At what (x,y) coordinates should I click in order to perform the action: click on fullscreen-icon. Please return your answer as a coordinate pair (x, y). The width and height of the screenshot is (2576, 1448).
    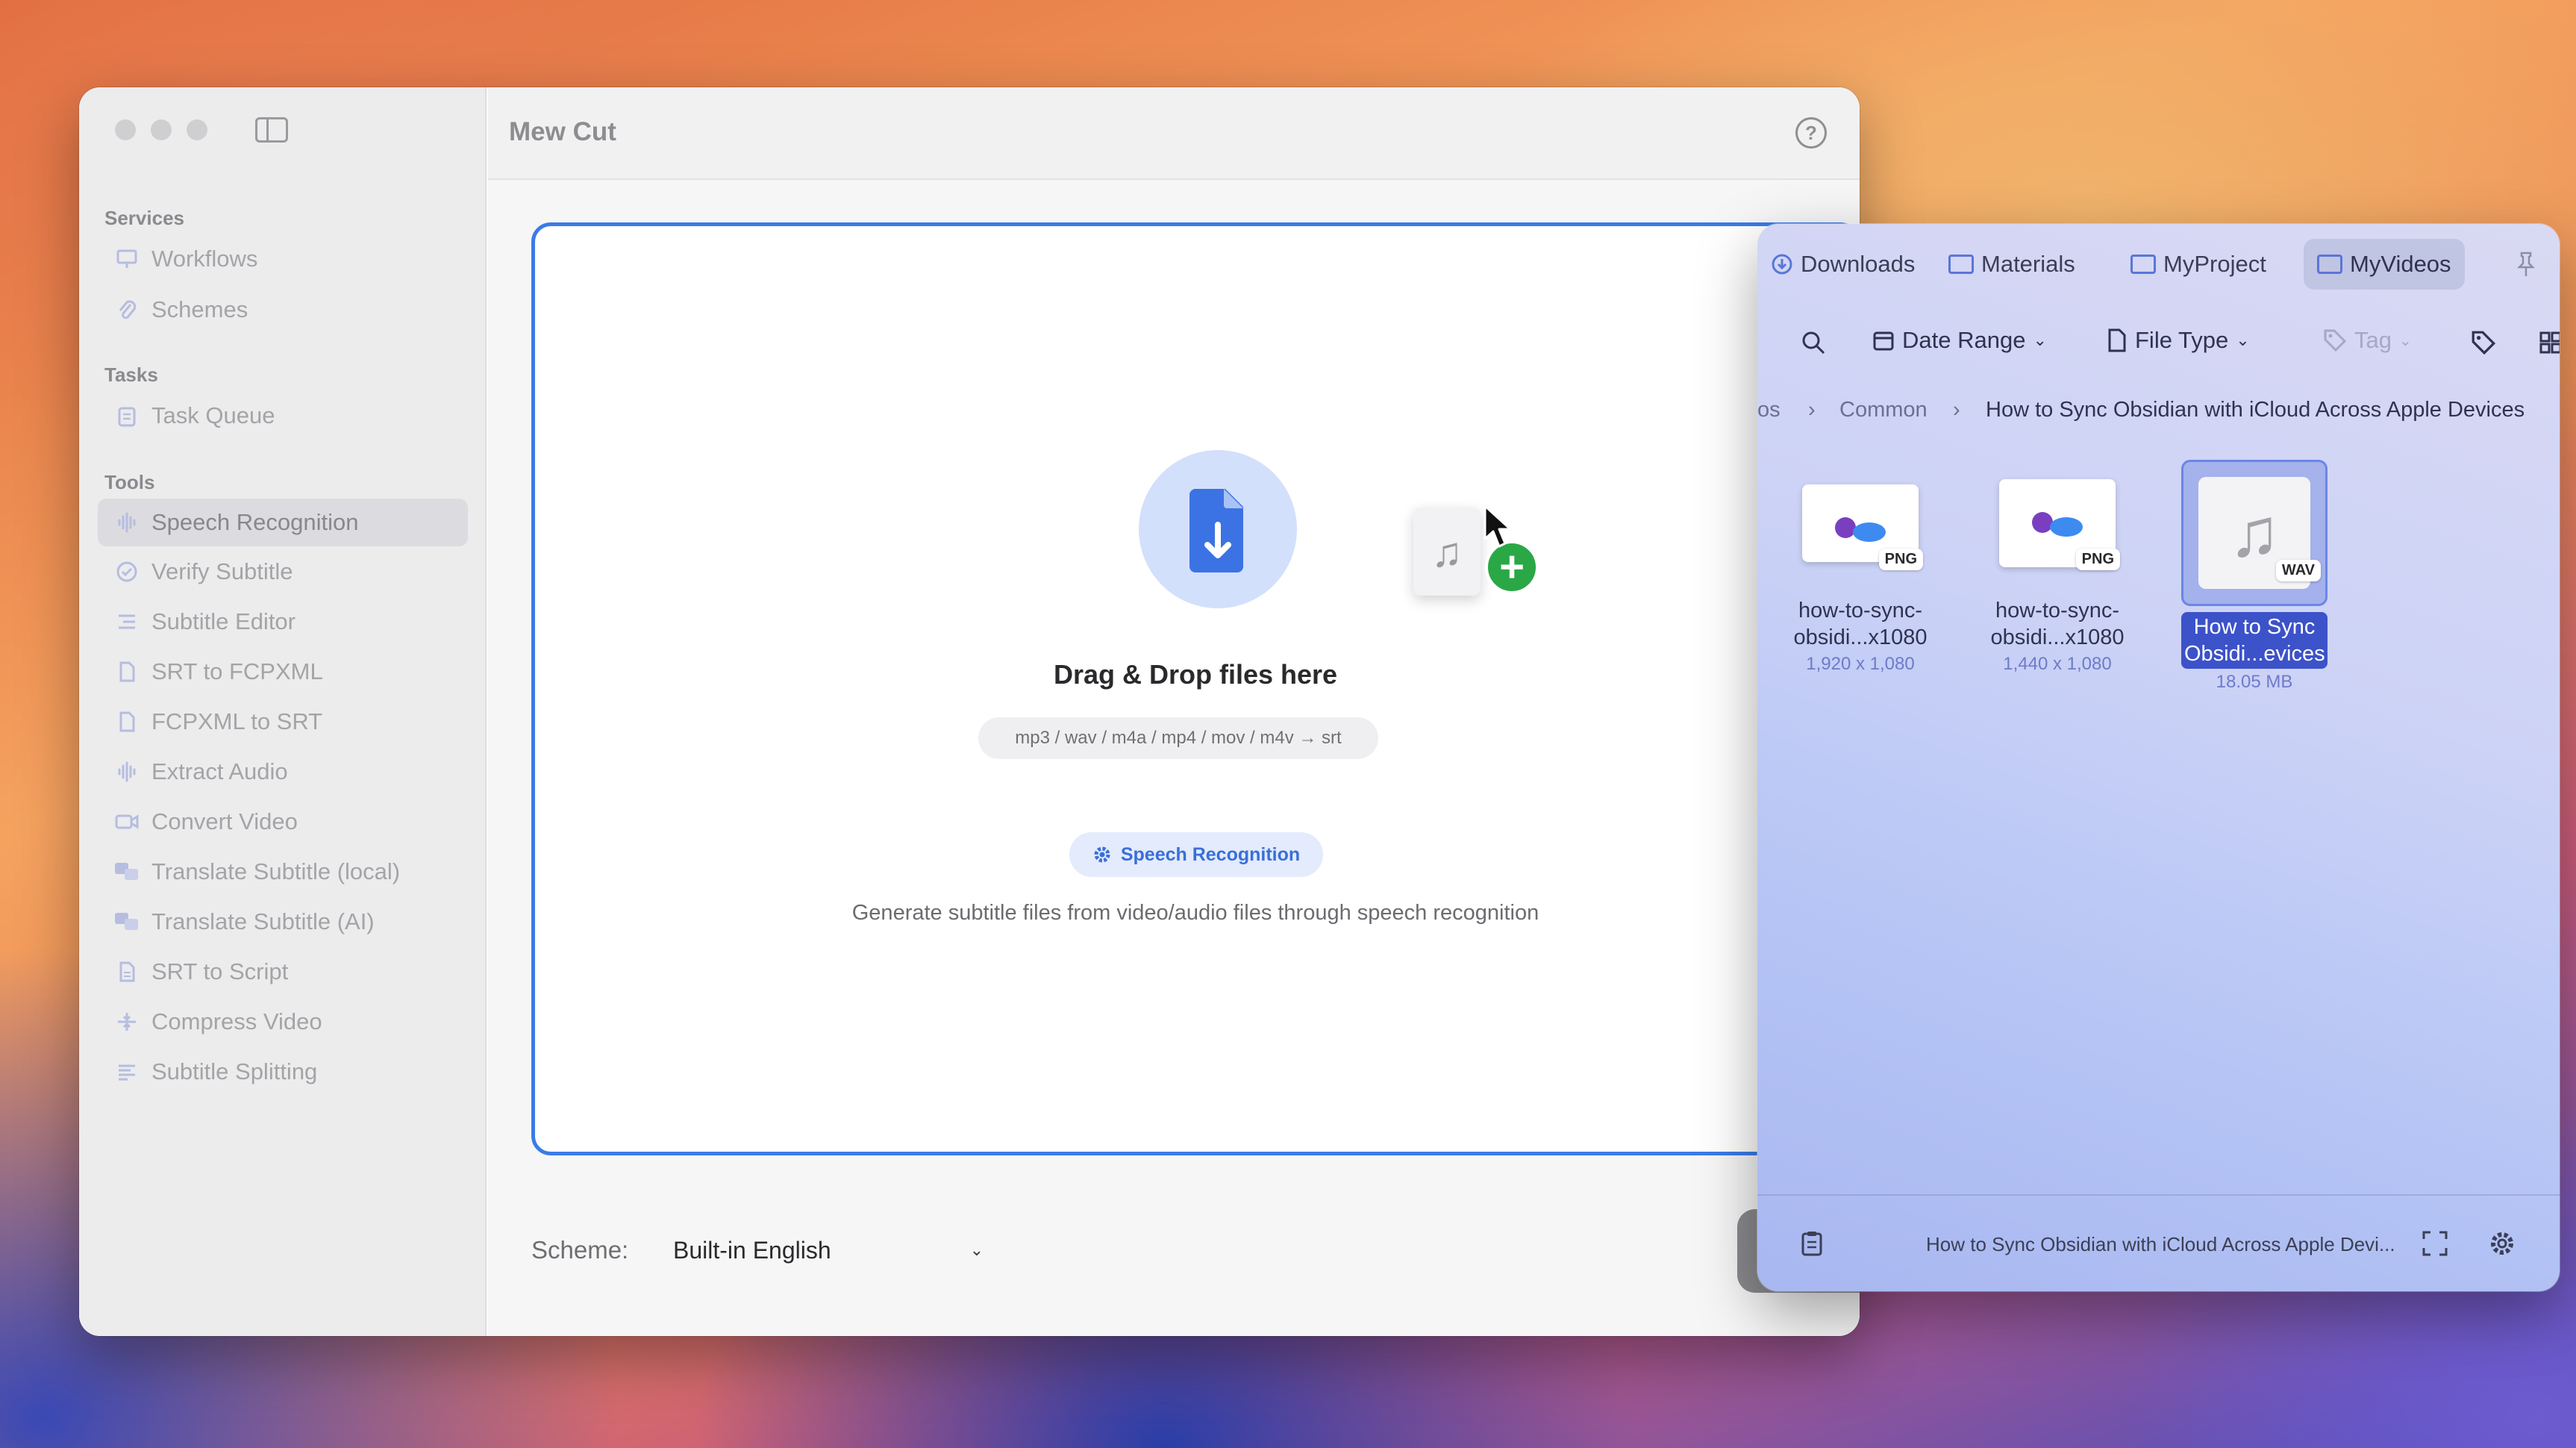
    Looking at the image, I should click on (2435, 1244).